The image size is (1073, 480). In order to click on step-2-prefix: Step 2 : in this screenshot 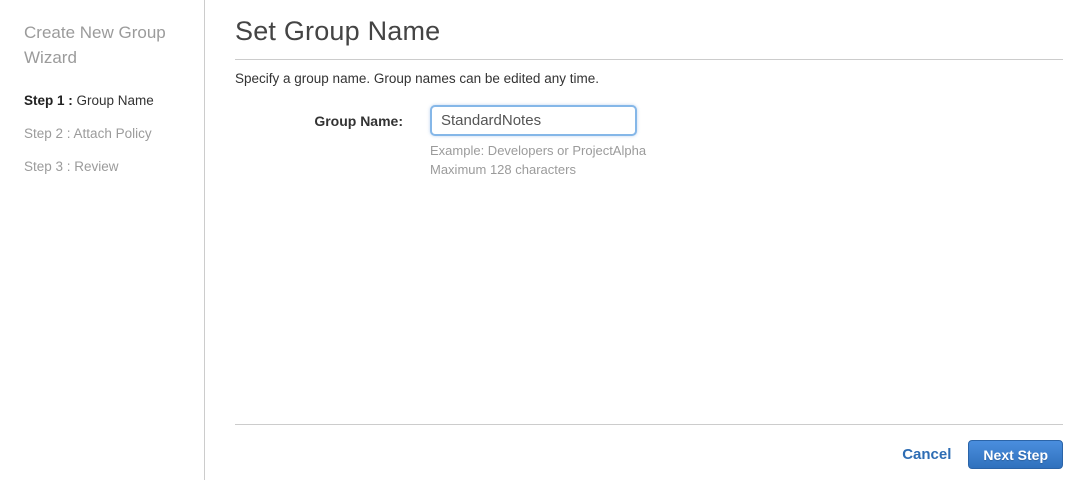, I will do `click(47, 133)`.